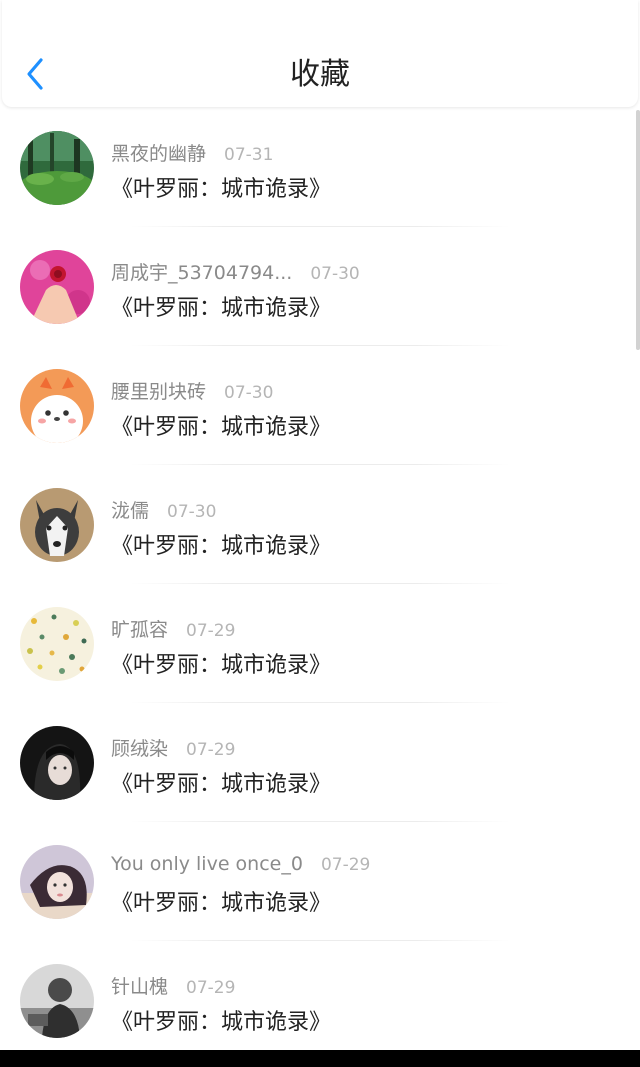  Describe the element at coordinates (320, 405) in the screenshot. I see `list-item: 腰里别块砖 07-30 《叶罗丽：城市诡录》` at that location.